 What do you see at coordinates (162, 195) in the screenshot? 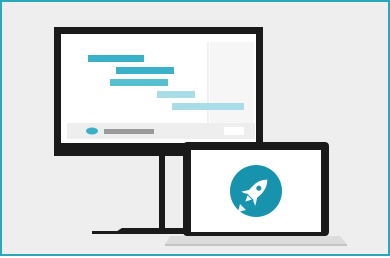
I see `monitor-stand-neck` at bounding box center [162, 195].